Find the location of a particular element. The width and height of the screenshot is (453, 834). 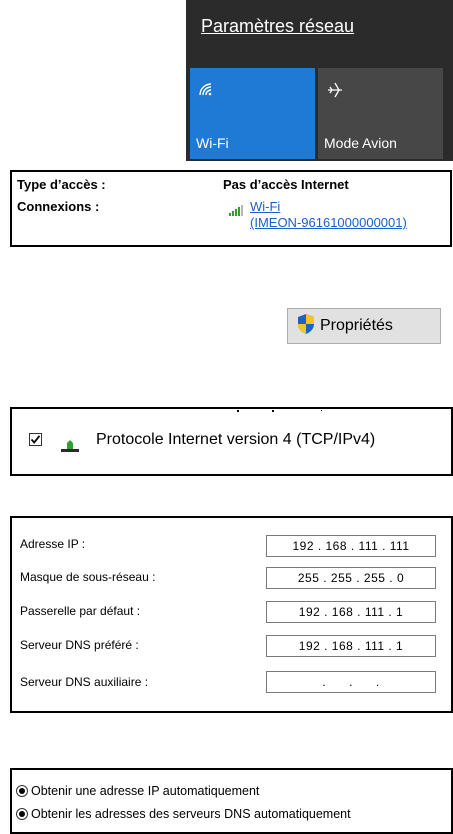

airplane-tile-label: Mode Avion is located at coordinates (360, 143).